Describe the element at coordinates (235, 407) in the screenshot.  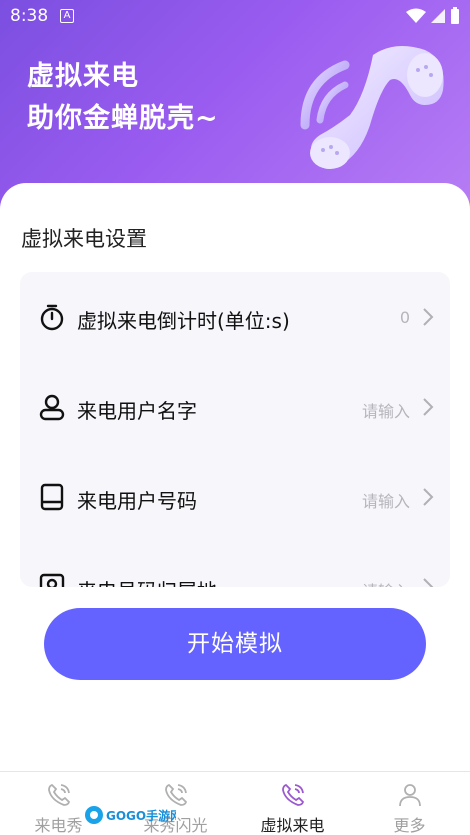
I see `setting-row-caller-name: 来电用户名字 请输入` at that location.